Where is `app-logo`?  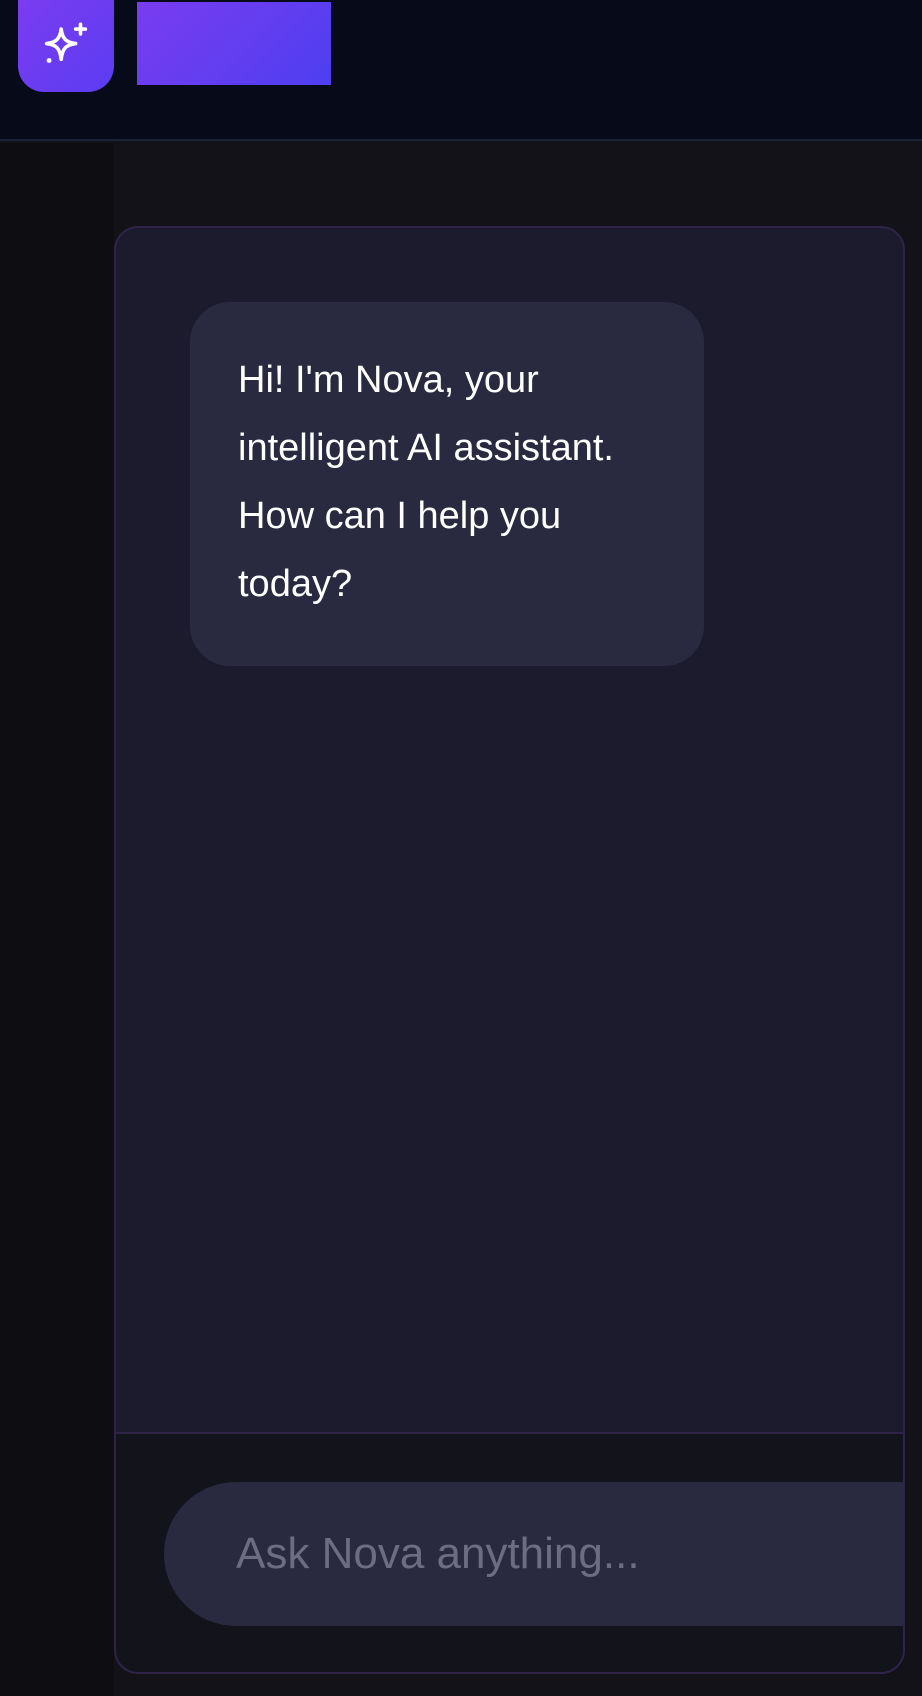
app-logo is located at coordinates (66, 46).